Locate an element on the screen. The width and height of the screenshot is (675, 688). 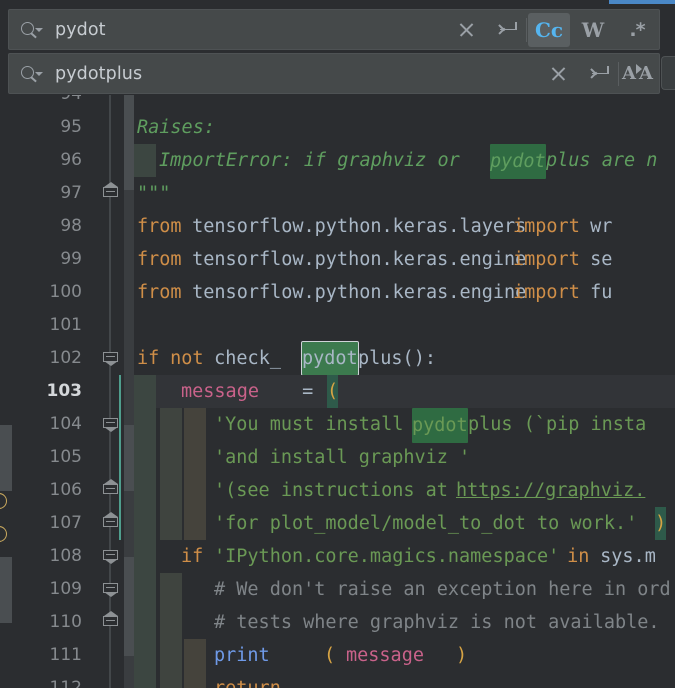
search-clear-button is located at coordinates (466, 29).